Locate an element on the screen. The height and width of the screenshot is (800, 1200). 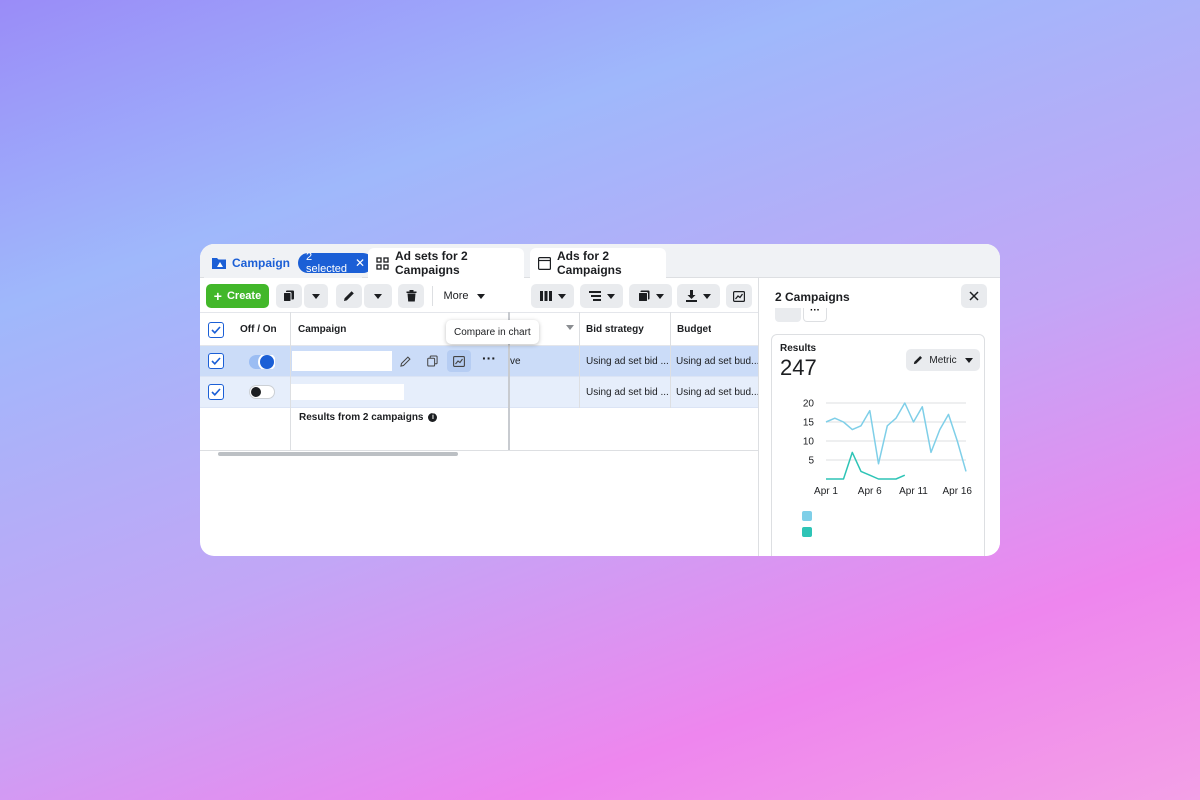
horizontal-scrollbar is located at coordinates (338, 454).